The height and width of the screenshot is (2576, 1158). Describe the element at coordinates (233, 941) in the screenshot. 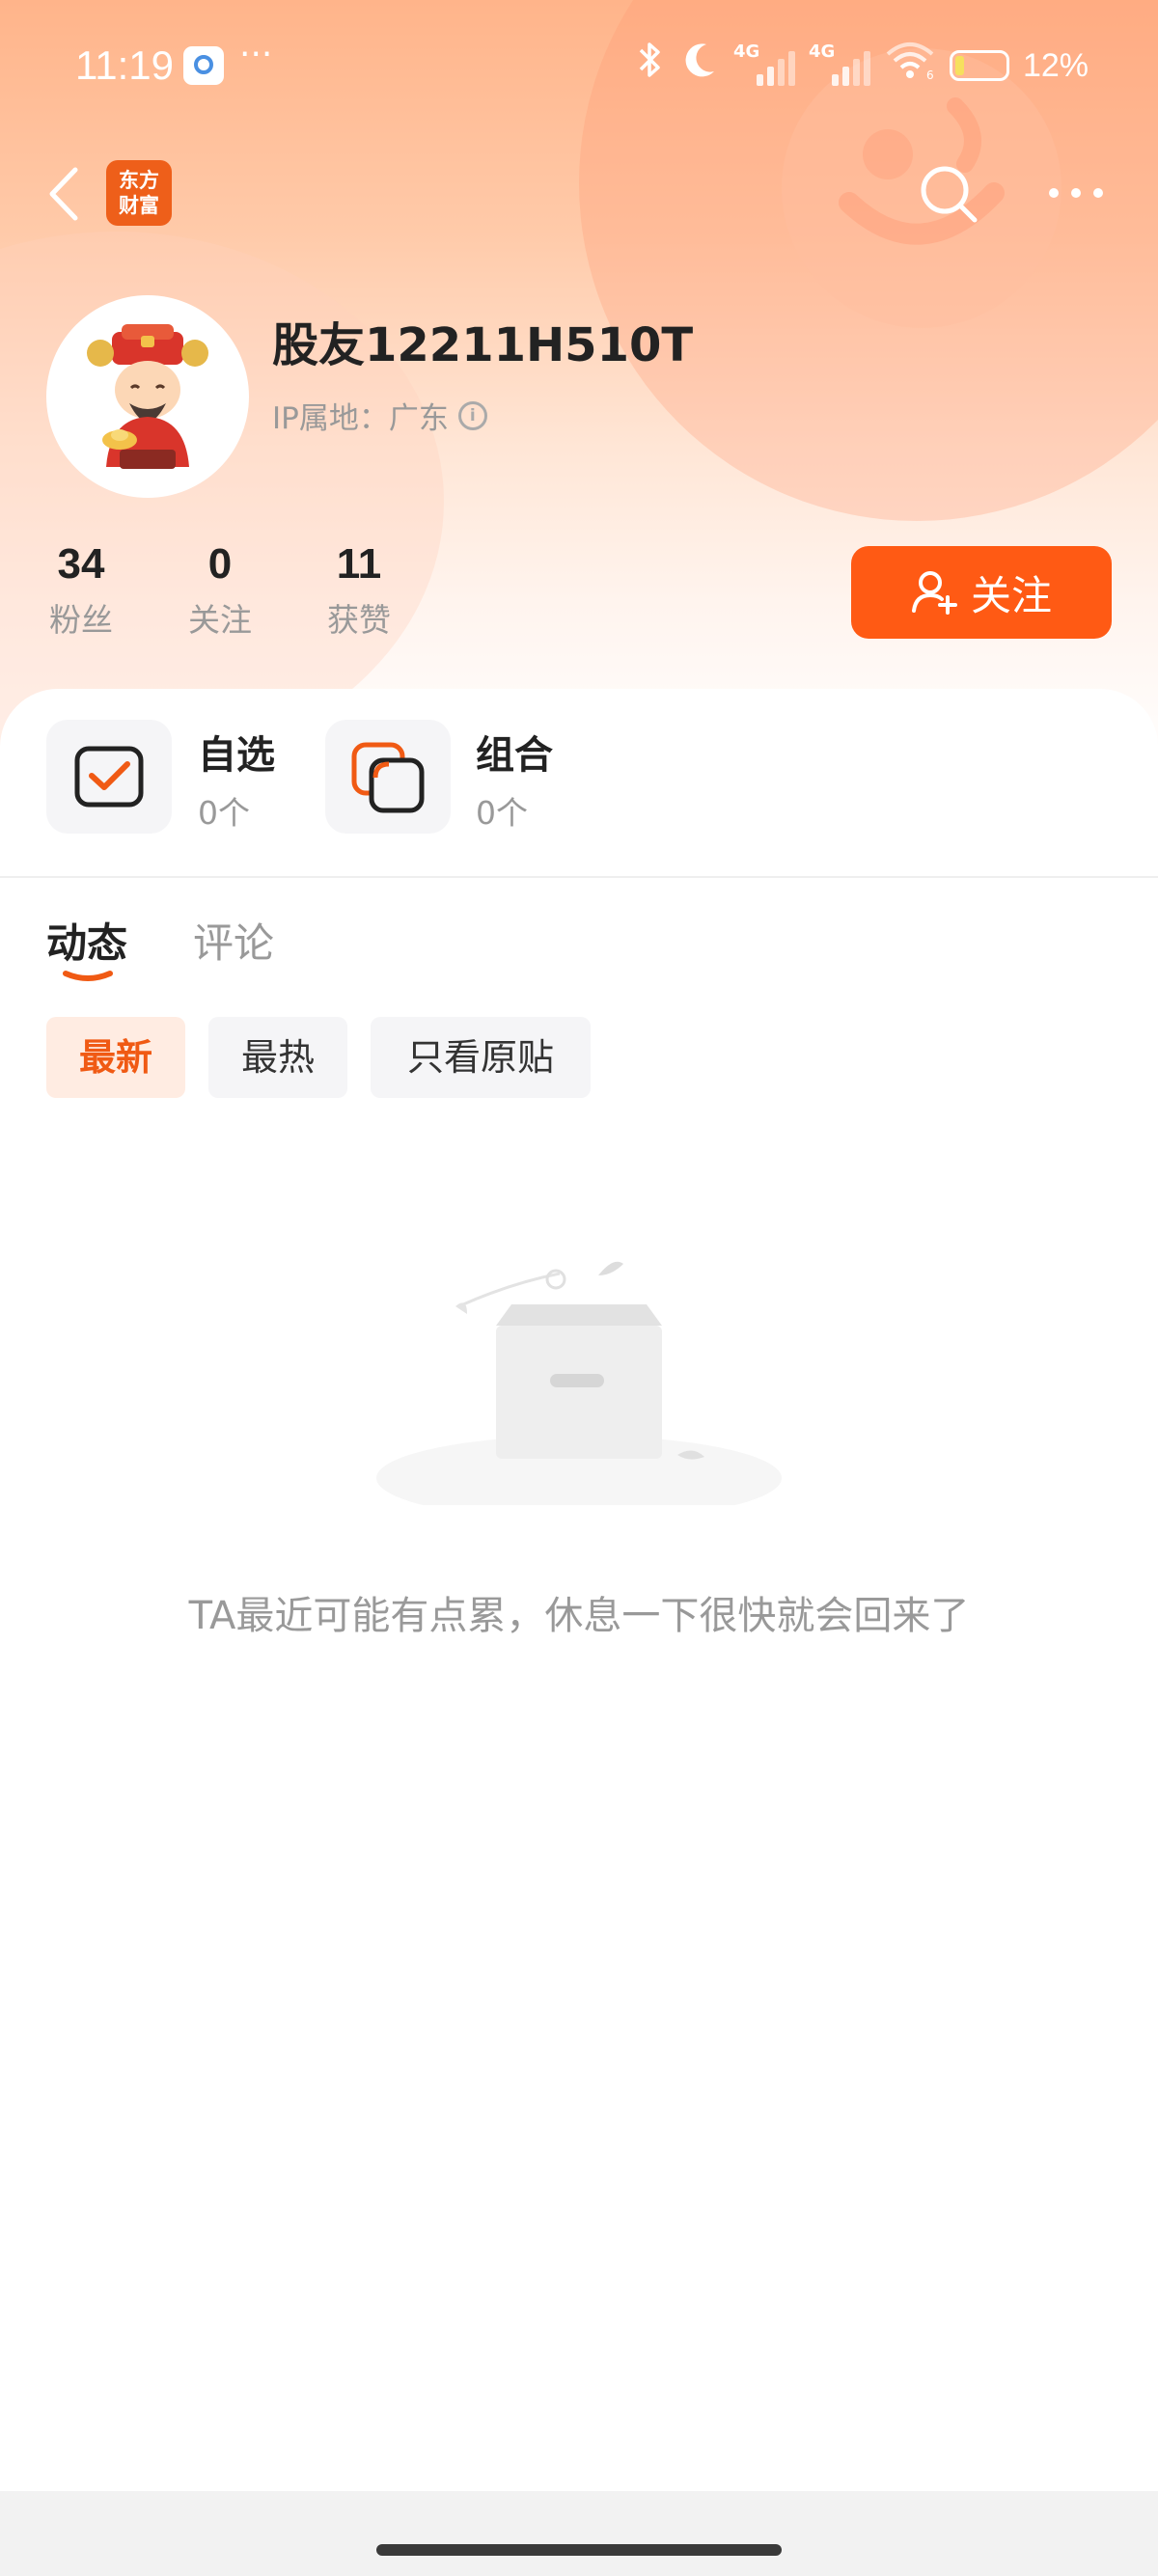

I see `tab-comments: 评论` at that location.